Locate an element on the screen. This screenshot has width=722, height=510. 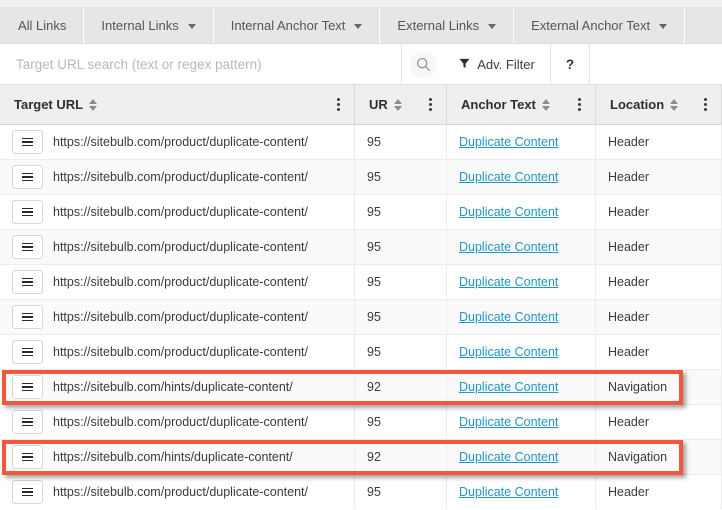
tab-label: Internal Anchor Text is located at coordinates (288, 25).